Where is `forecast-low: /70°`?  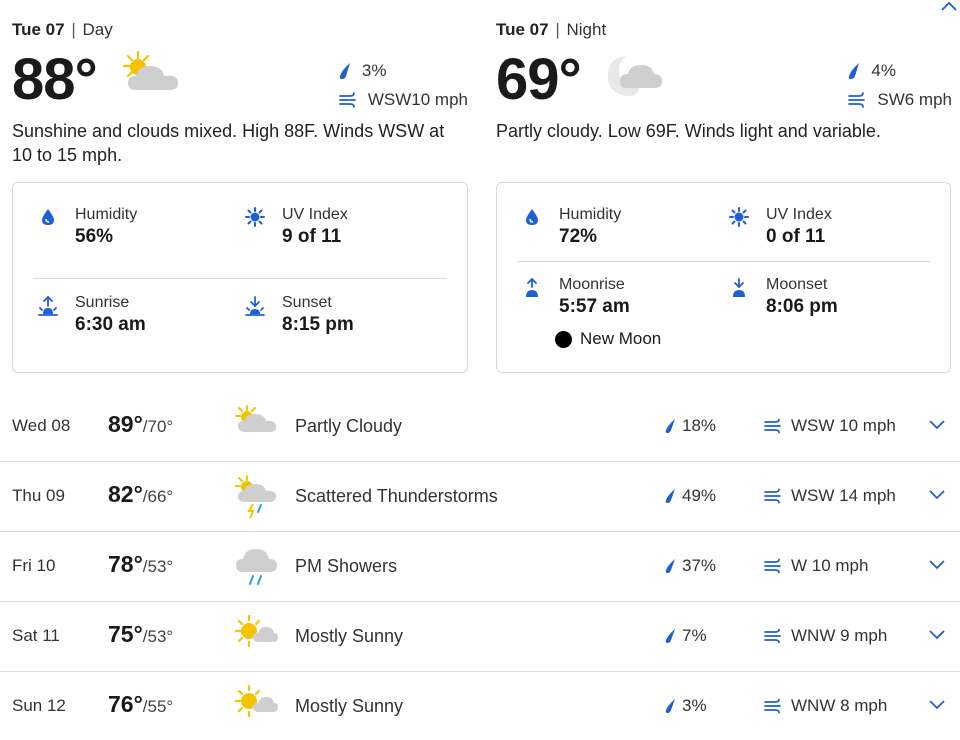
forecast-low: /70° is located at coordinates (158, 426).